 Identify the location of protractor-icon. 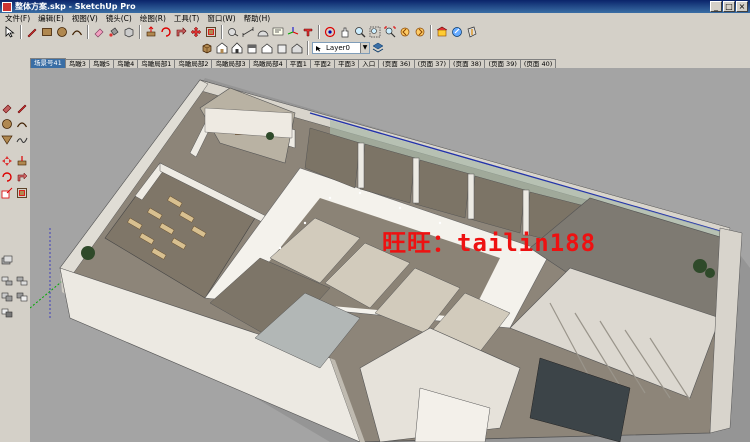
(263, 32).